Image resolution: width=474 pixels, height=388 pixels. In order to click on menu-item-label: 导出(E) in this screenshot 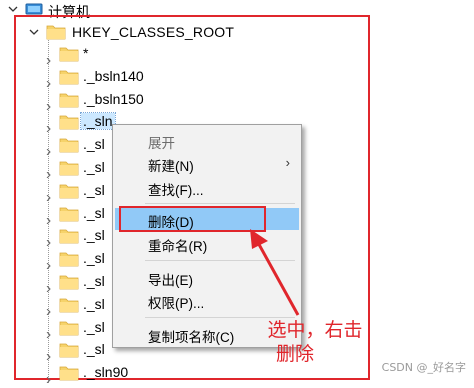, I will do `click(170, 280)`.